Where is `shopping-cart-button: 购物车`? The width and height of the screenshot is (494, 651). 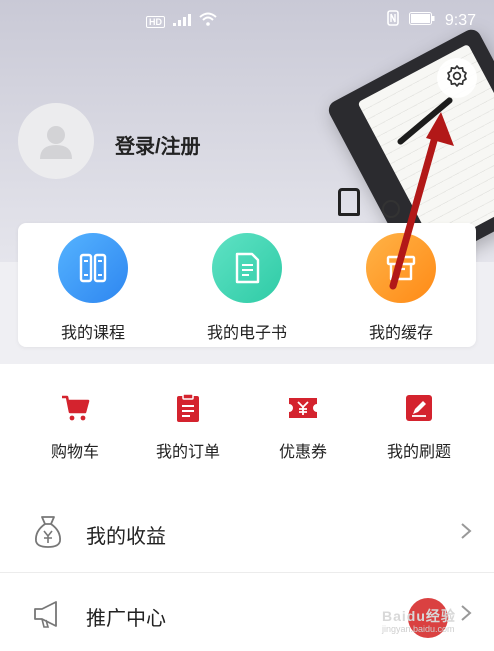 shopping-cart-button: 购物车 is located at coordinates (75, 427).